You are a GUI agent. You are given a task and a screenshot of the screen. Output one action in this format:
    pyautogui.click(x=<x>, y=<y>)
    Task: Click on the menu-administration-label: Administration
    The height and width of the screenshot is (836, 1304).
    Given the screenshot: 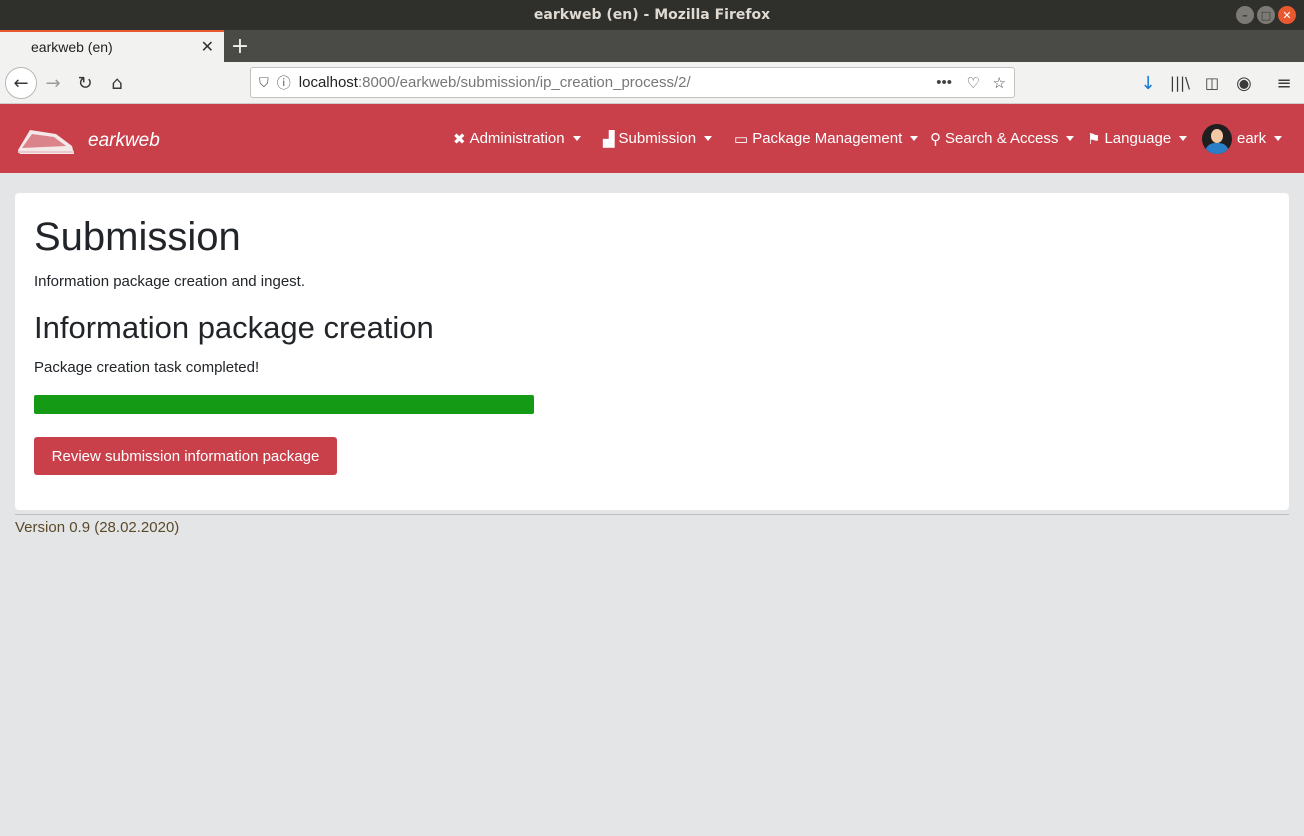 What is the action you would take?
    pyautogui.click(x=517, y=138)
    